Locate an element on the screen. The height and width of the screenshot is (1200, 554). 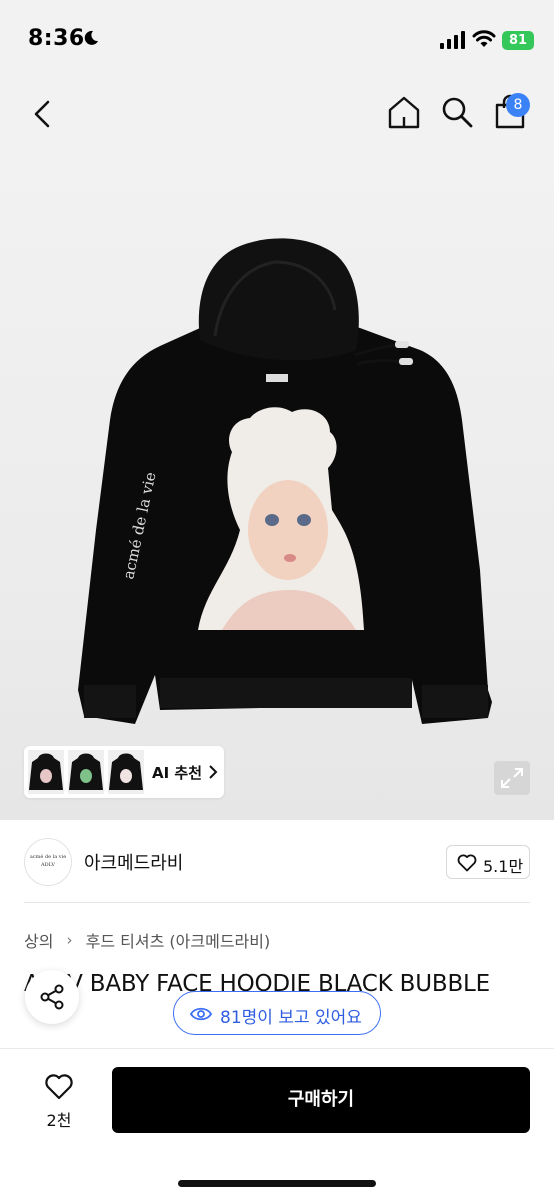
brand-name: 아크메드라비 is located at coordinates (133, 862).